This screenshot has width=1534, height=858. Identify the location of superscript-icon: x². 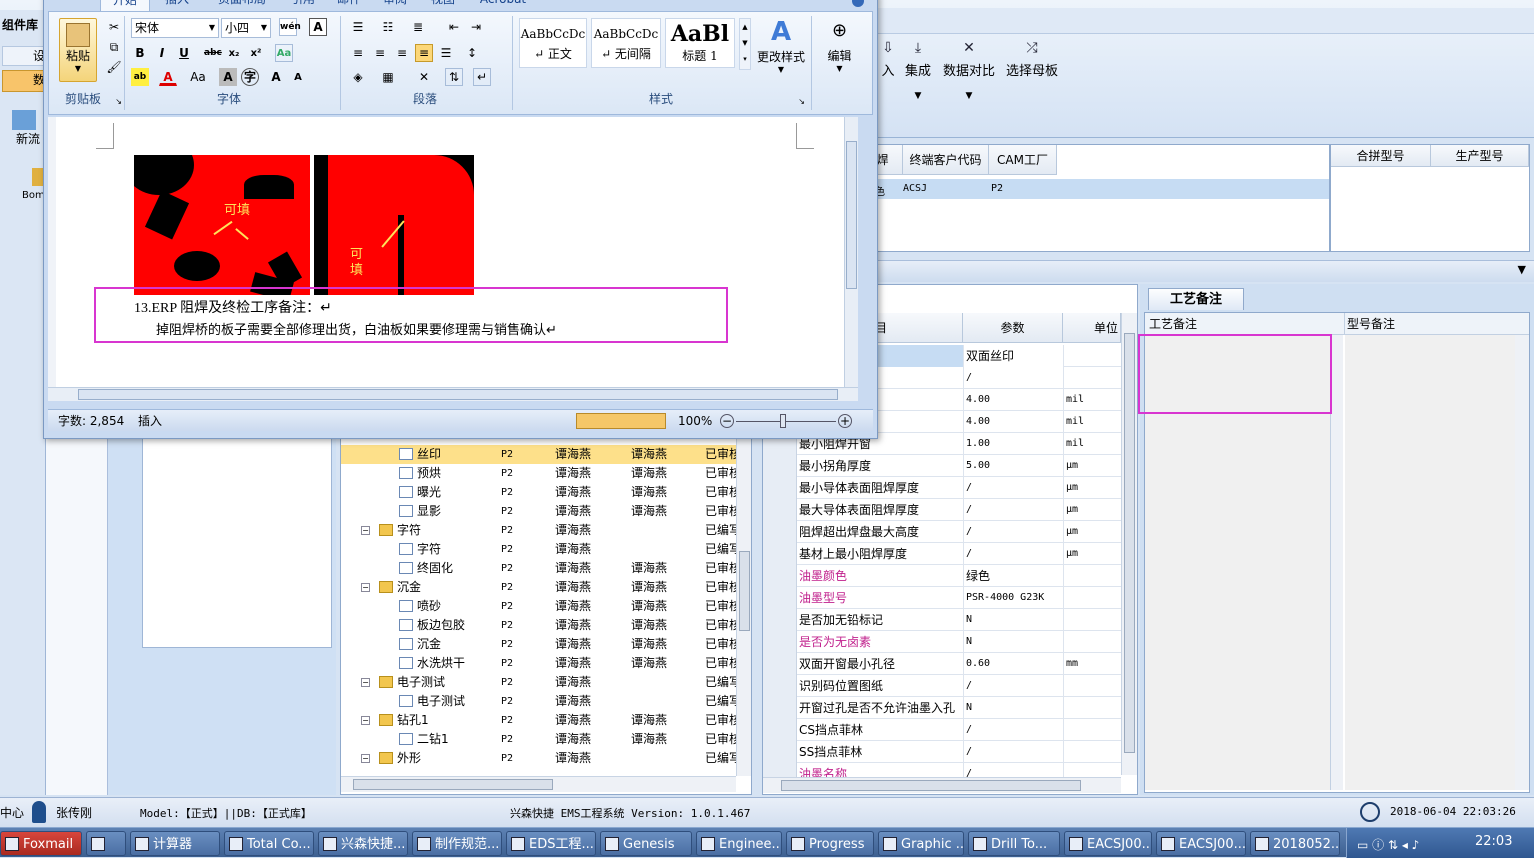
(256, 53).